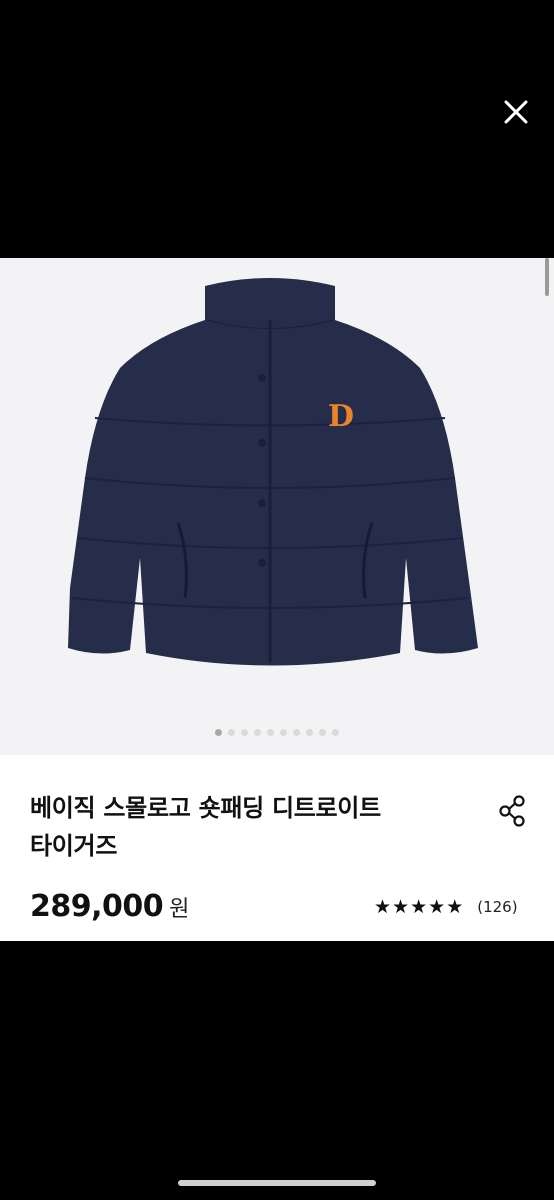  I want to click on close-icon, so click(516, 112).